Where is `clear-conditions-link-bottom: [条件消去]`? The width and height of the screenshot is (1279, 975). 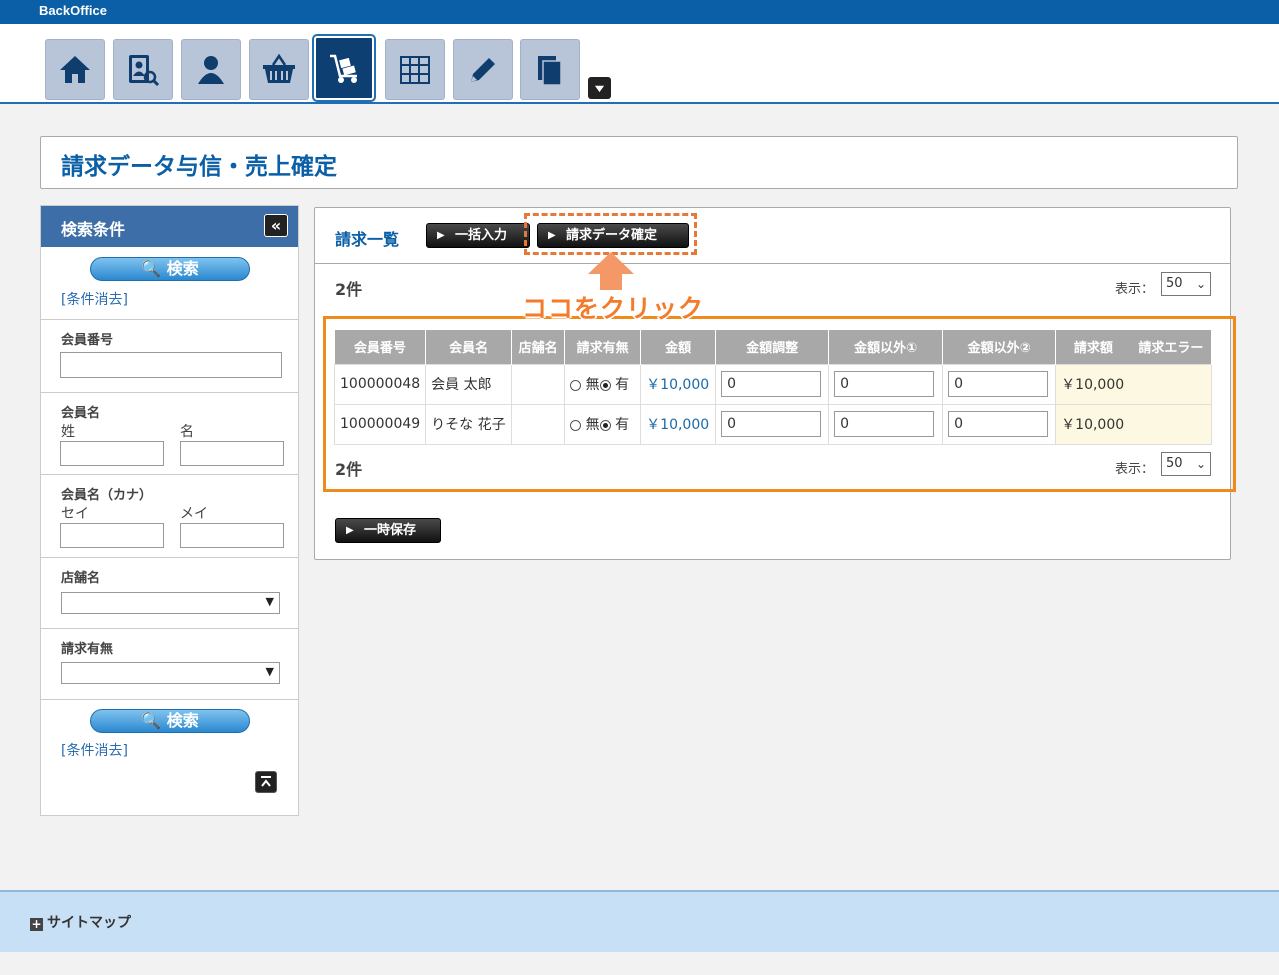 clear-conditions-link-bottom: [条件消去] is located at coordinates (94, 750).